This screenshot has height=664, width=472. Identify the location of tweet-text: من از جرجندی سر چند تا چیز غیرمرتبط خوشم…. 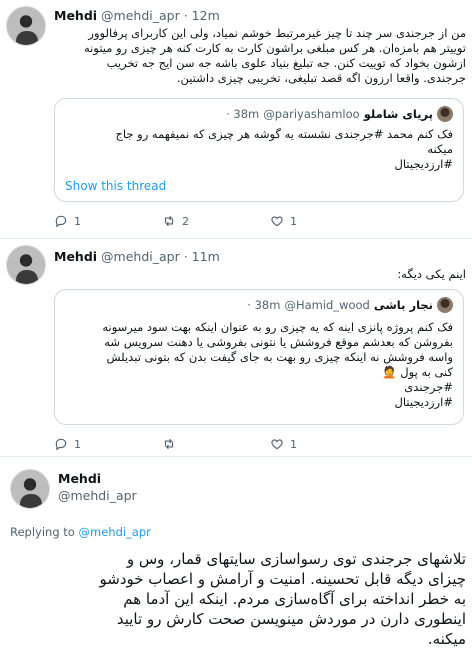
(260, 56).